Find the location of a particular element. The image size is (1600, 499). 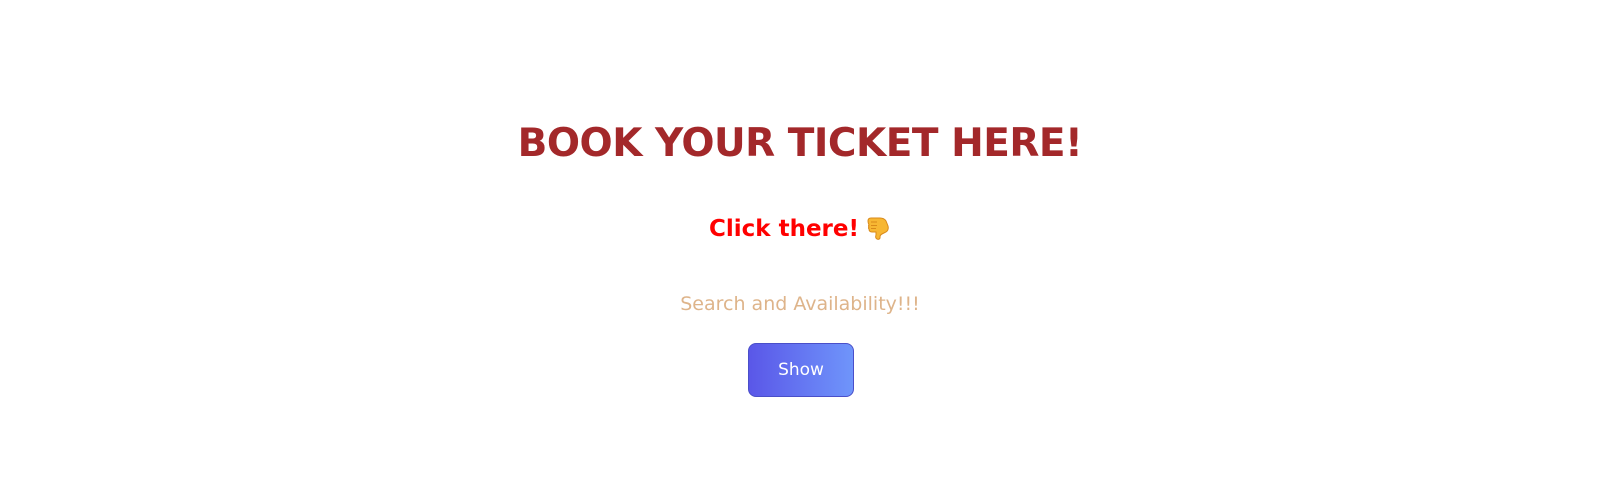

click-prompt-label: Click there! is located at coordinates (784, 229).